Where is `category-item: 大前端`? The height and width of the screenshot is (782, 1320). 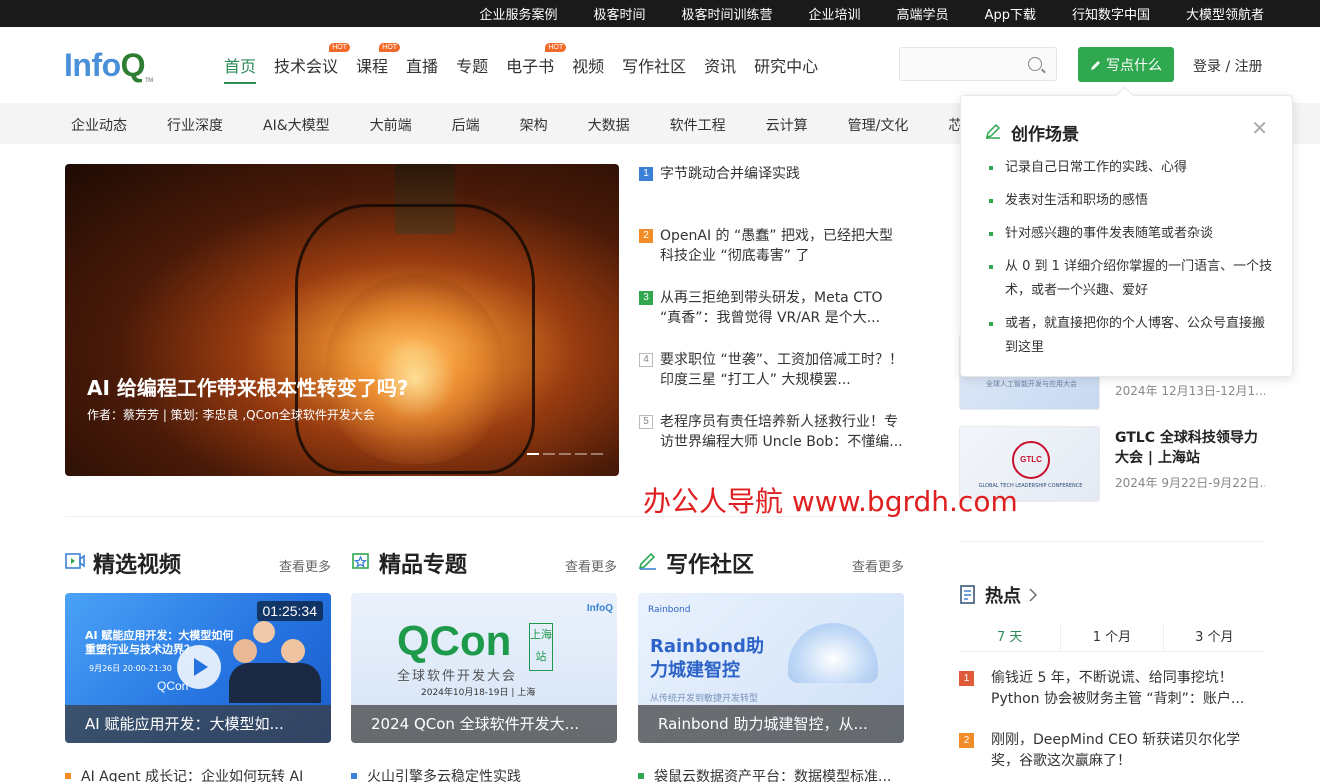 category-item: 大前端 is located at coordinates (391, 125).